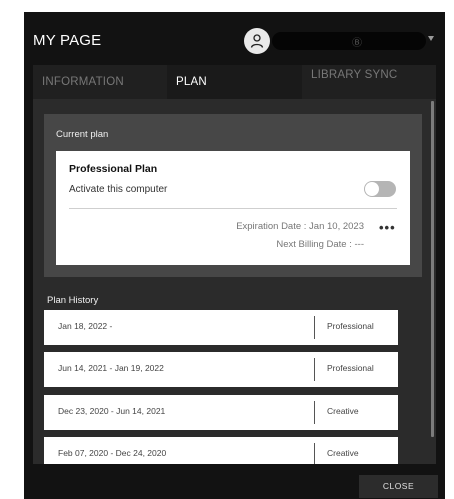  I want to click on more-horizontal-icon: •••, so click(387, 227).